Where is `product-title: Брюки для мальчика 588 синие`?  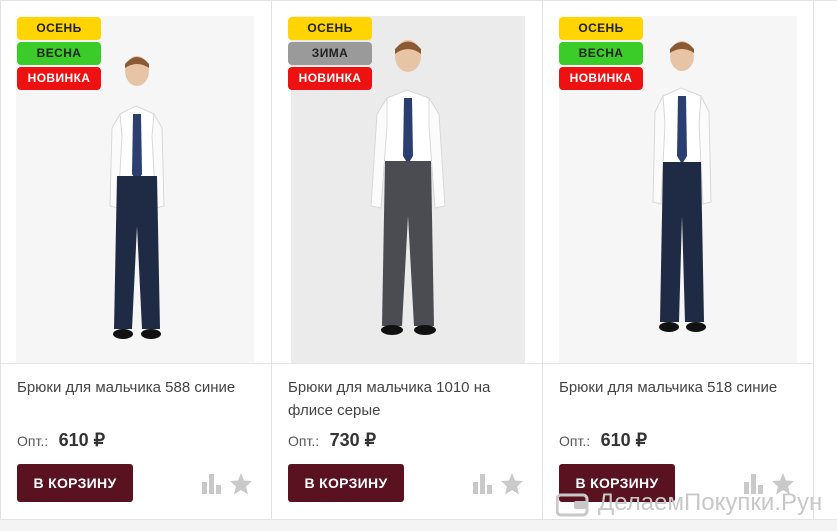
product-title: Брюки для мальчика 588 синие is located at coordinates (137, 387).